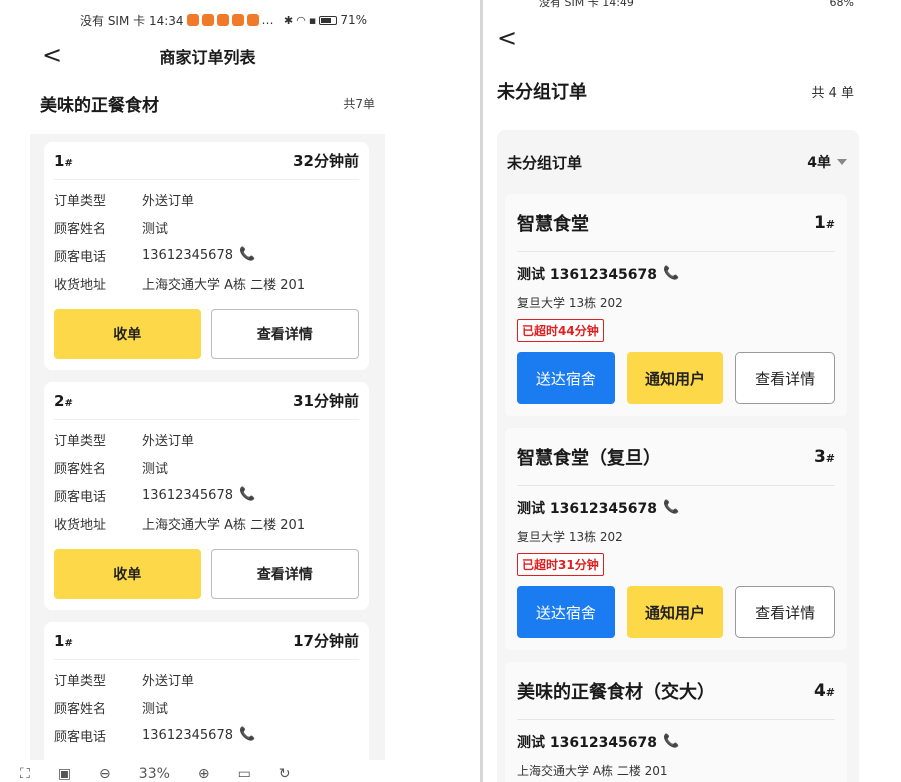  I want to click on order-count: 共 4 单, so click(832, 93).